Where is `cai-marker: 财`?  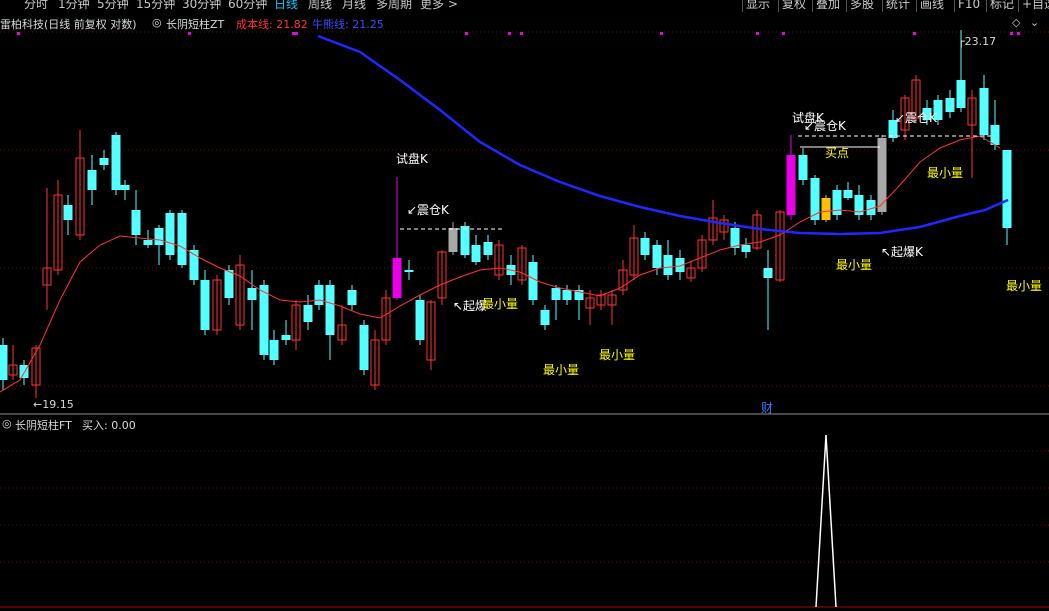
cai-marker: 财 is located at coordinates (767, 408).